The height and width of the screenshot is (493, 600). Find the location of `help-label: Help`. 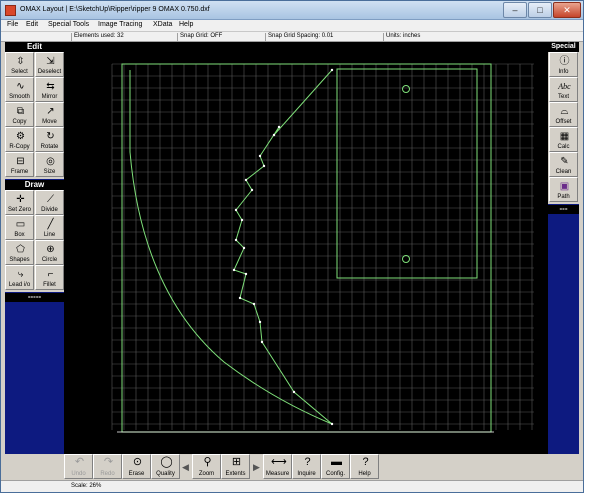

help-label: Help is located at coordinates (364, 474).